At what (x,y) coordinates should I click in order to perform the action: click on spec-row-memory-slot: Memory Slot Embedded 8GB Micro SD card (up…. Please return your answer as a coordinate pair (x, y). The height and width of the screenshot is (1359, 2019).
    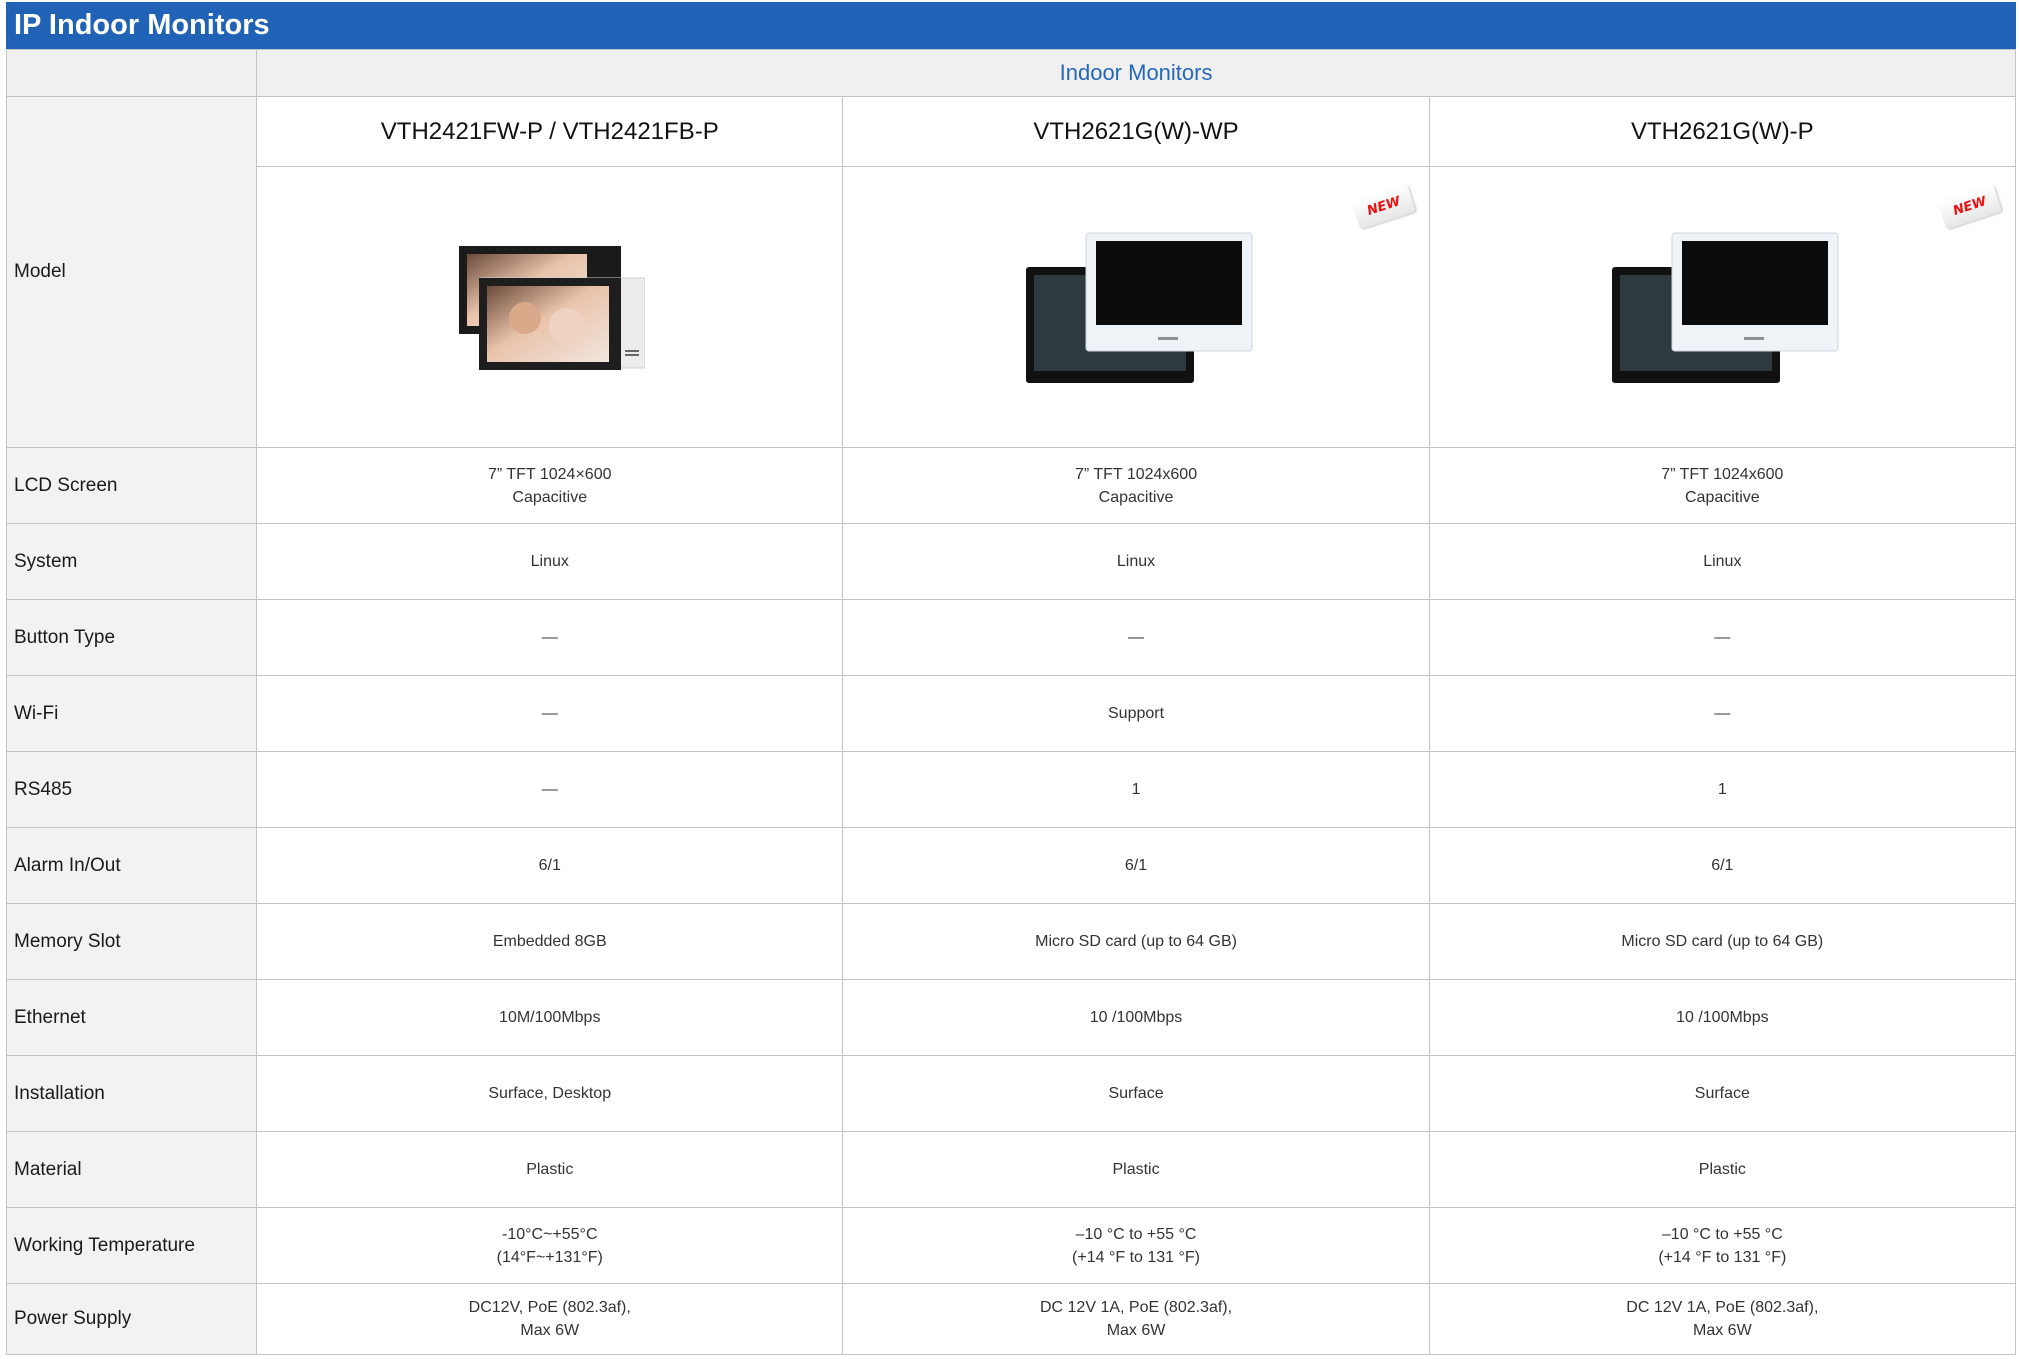
    Looking at the image, I should click on (1011, 941).